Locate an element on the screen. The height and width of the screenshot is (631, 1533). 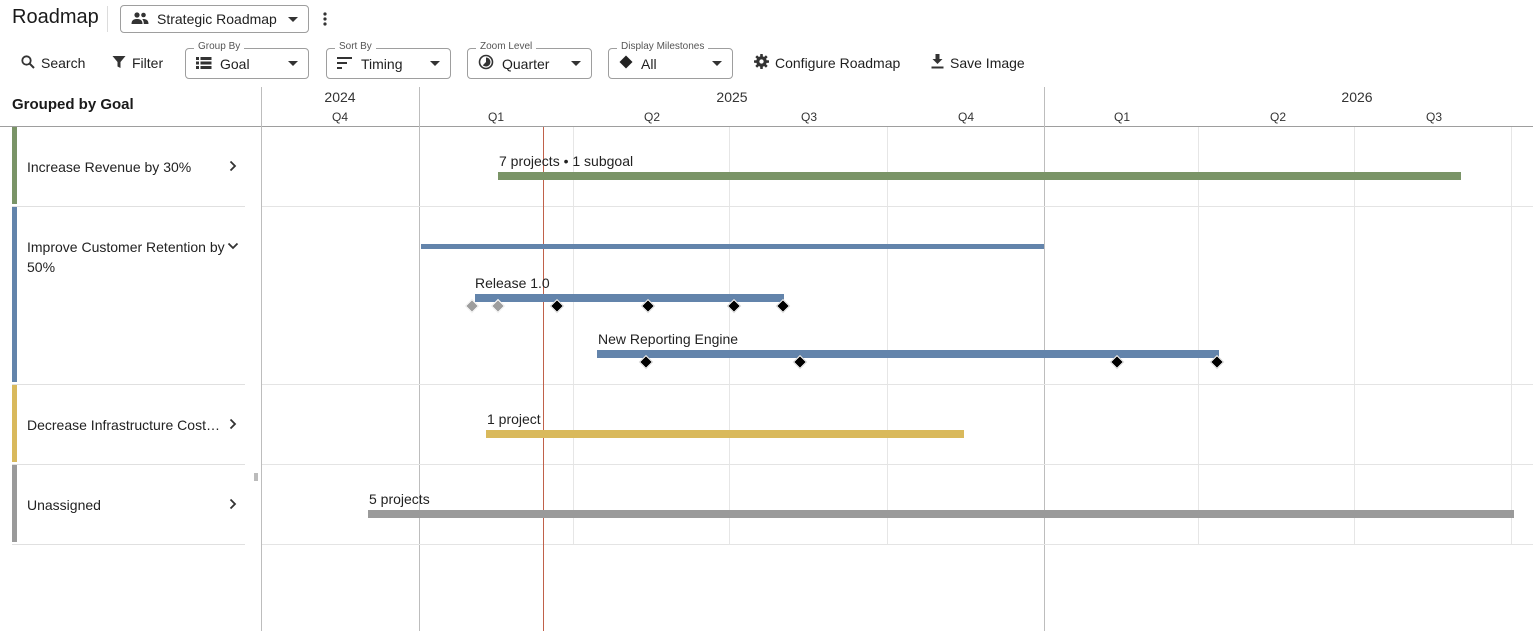
display-milestones-value: All is located at coordinates (649, 63).